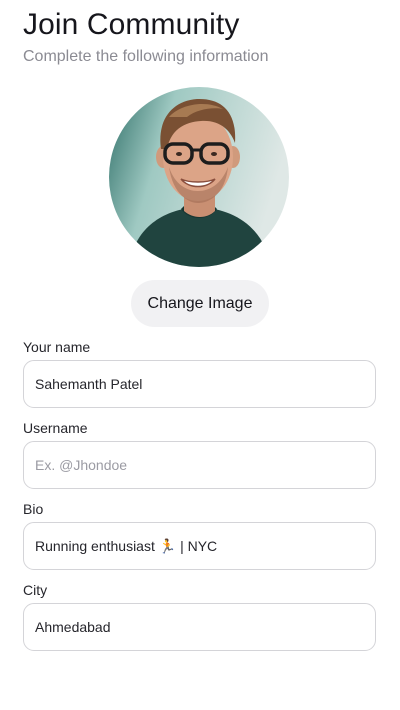  What do you see at coordinates (199, 384) in the screenshot?
I see `name-field` at bounding box center [199, 384].